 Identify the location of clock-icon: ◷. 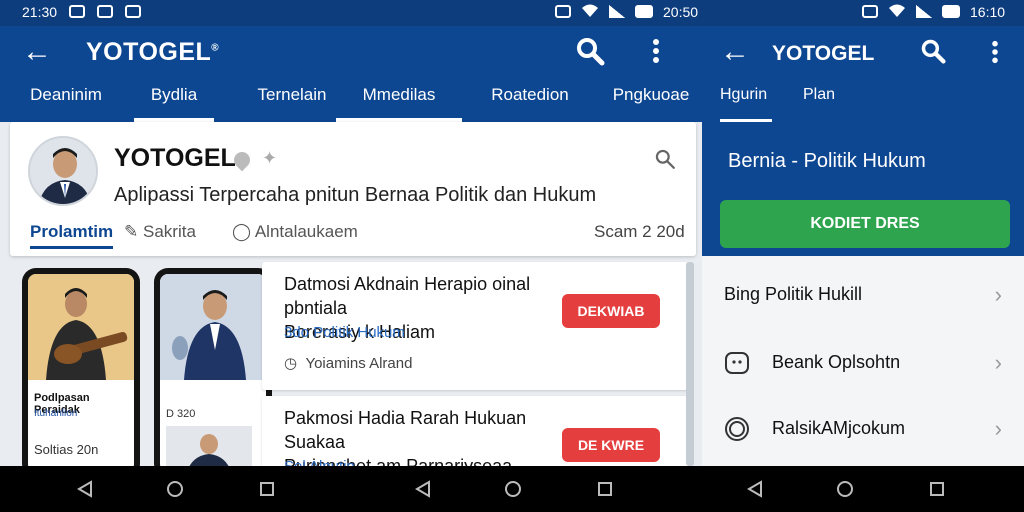
(291, 363).